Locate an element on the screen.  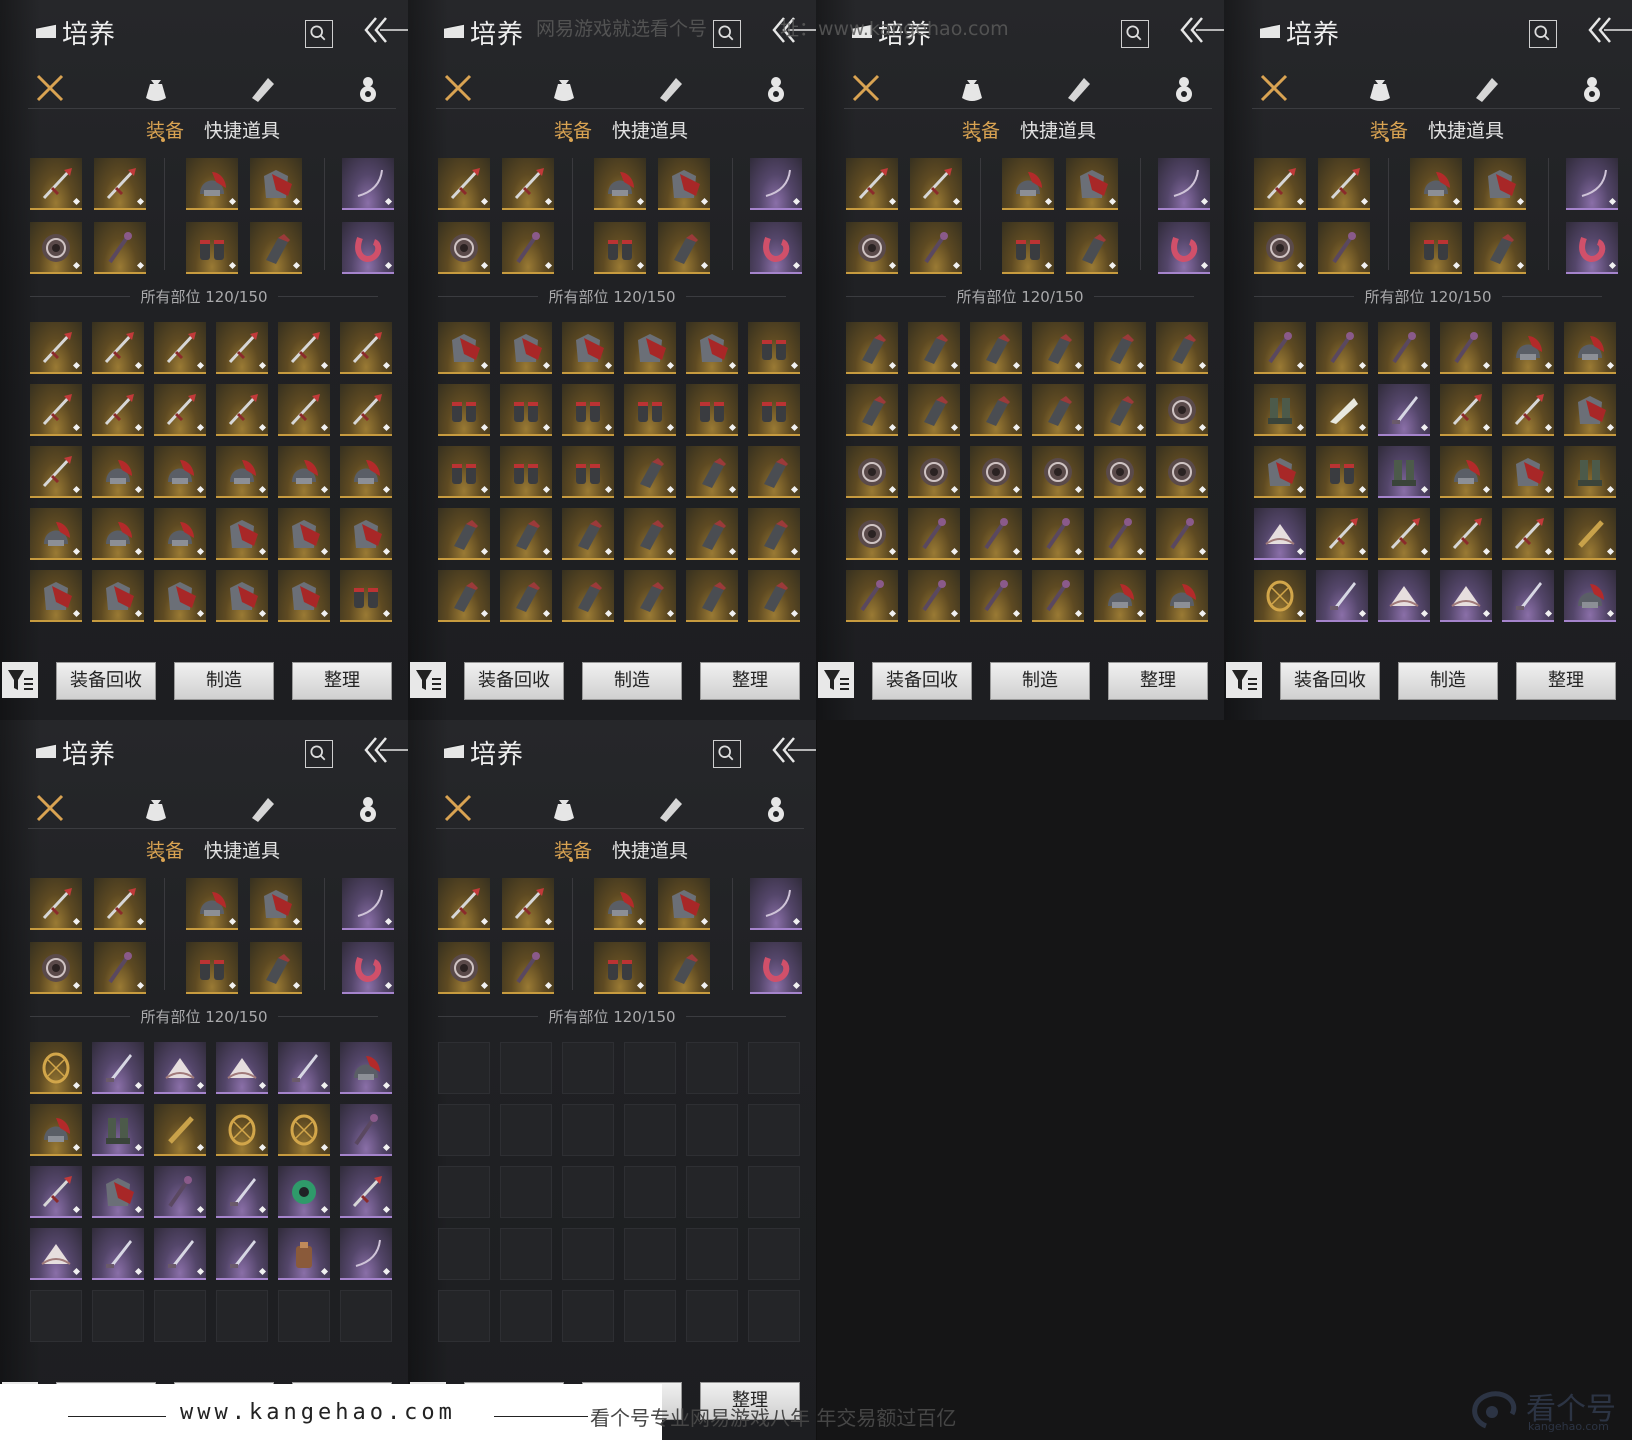
search-button is located at coordinates (1543, 34).